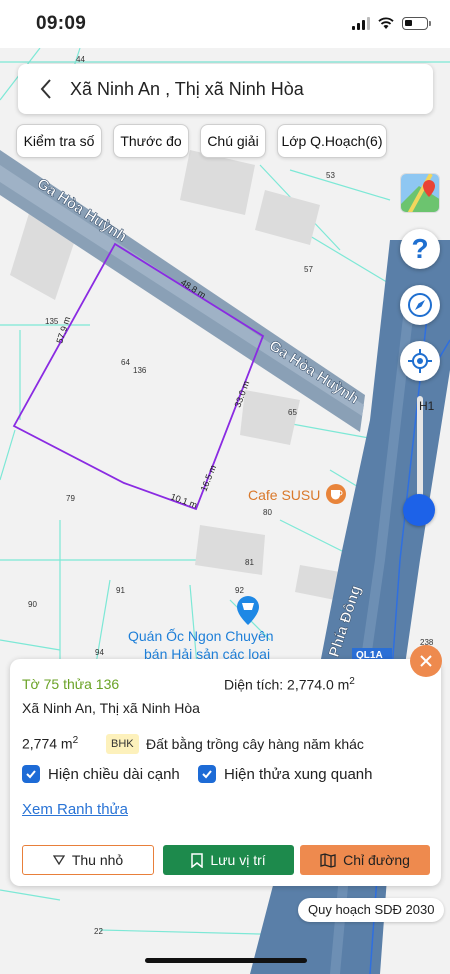 This screenshot has width=450, height=974. What do you see at coordinates (197, 860) in the screenshot?
I see `bookmark-icon` at bounding box center [197, 860].